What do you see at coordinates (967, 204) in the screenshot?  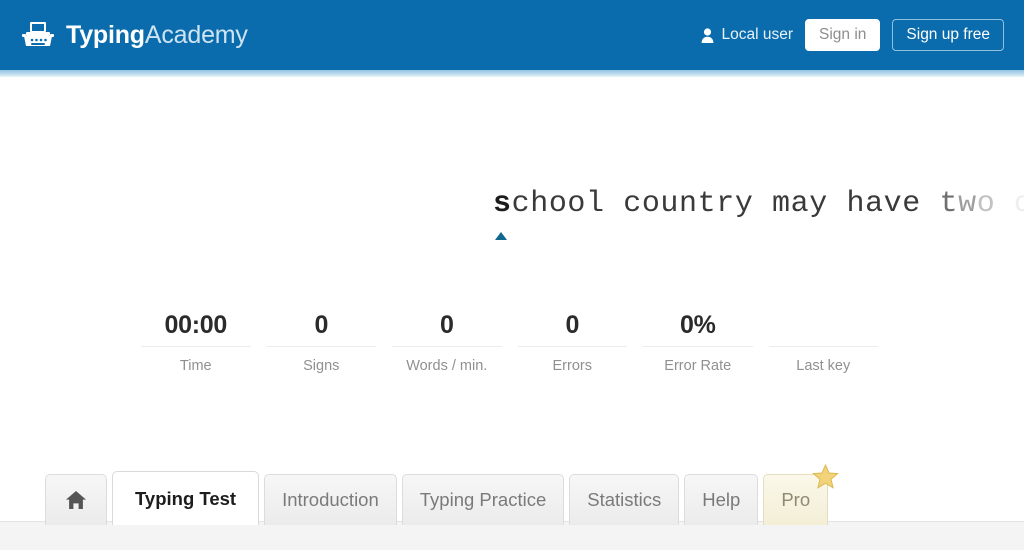 I see `typing-segment: w` at bounding box center [967, 204].